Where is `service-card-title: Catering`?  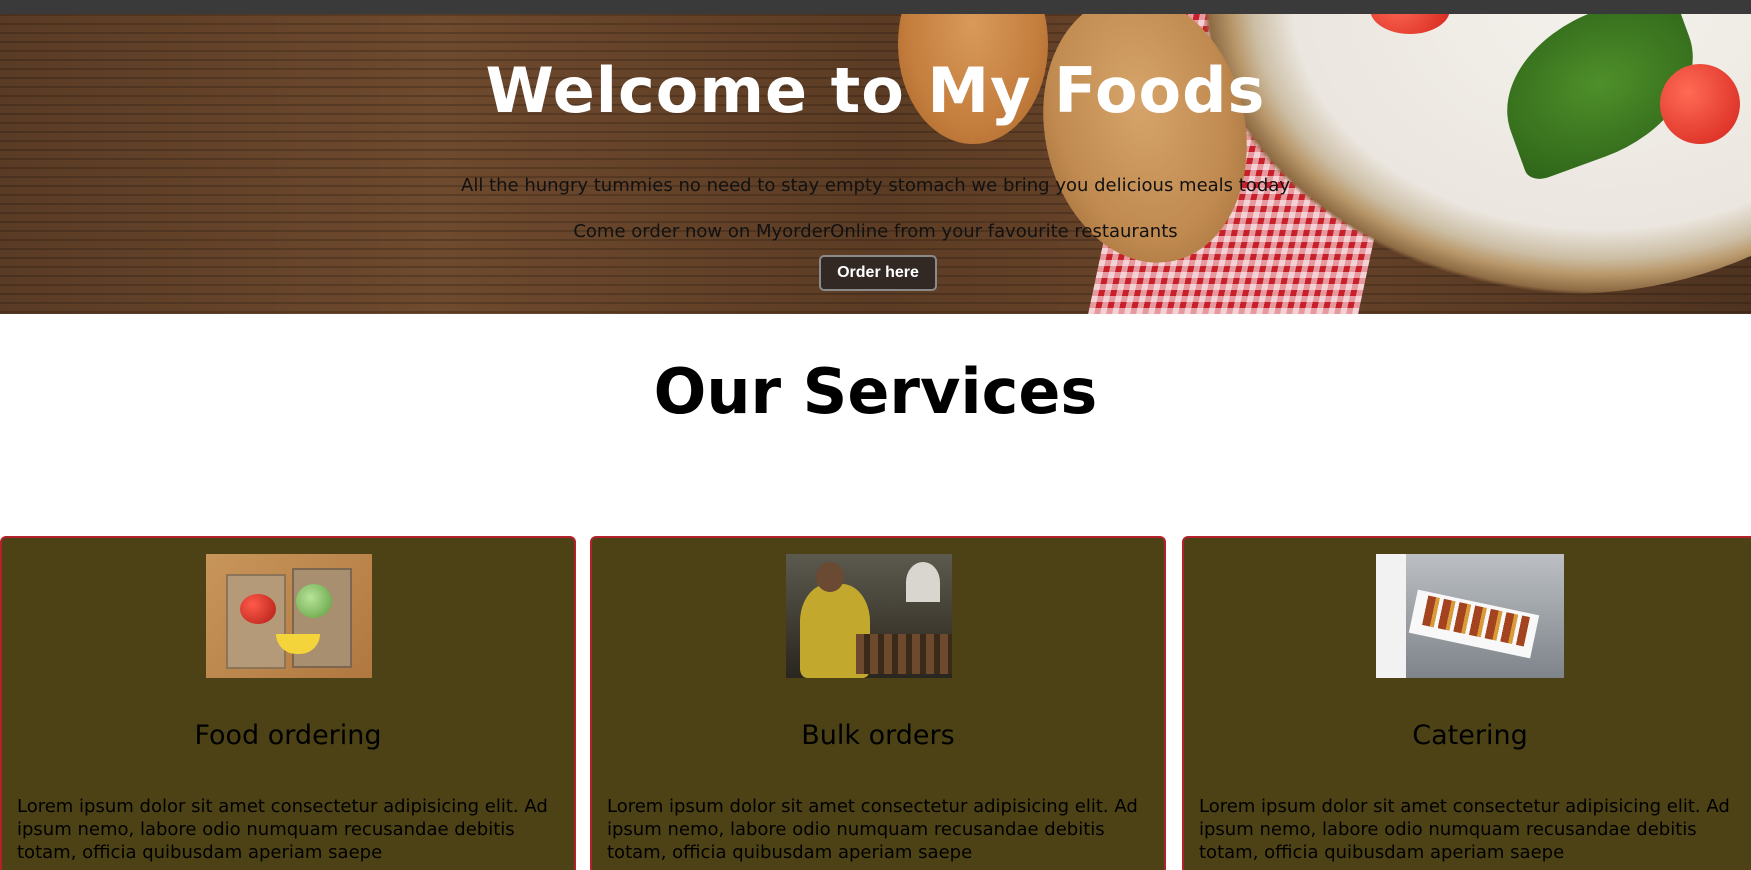 service-card-title: Catering is located at coordinates (1470, 735).